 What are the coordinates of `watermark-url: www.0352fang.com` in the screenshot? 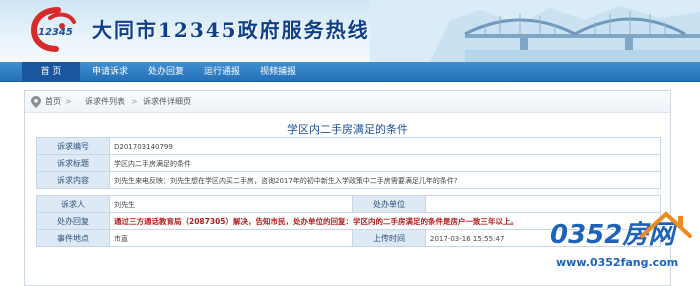 It's located at (617, 262).